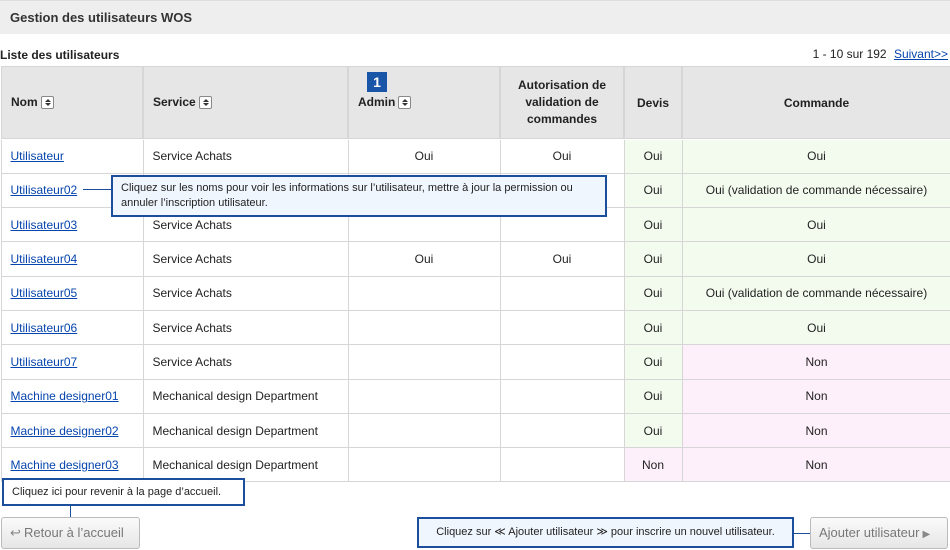  Describe the element at coordinates (869, 532) in the screenshot. I see `add-user-label: Ajouter utilisateur` at that location.